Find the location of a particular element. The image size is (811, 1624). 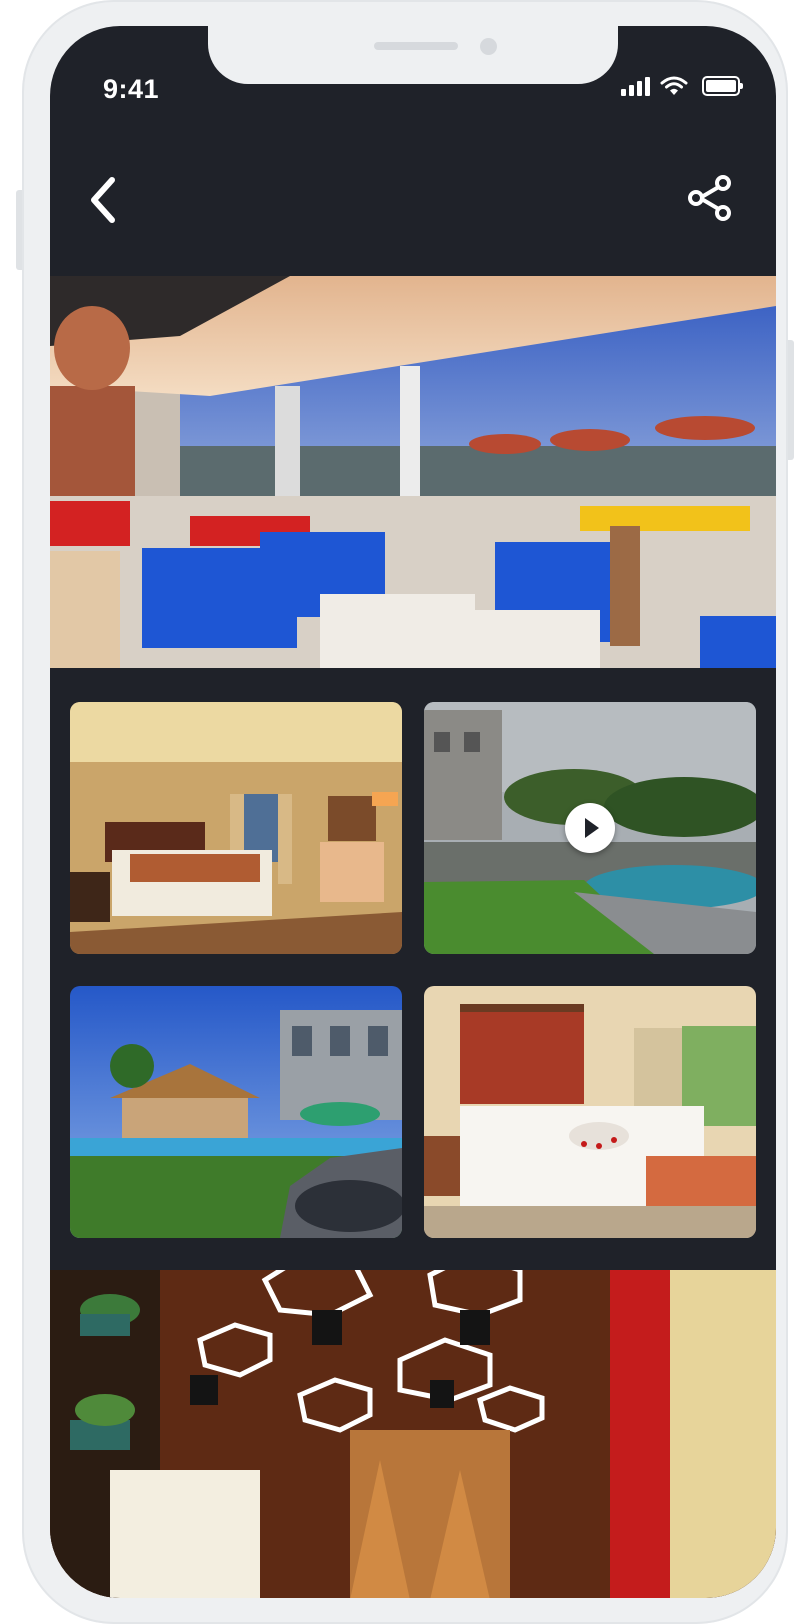

hotel-exterior-image is located at coordinates (236, 1112).